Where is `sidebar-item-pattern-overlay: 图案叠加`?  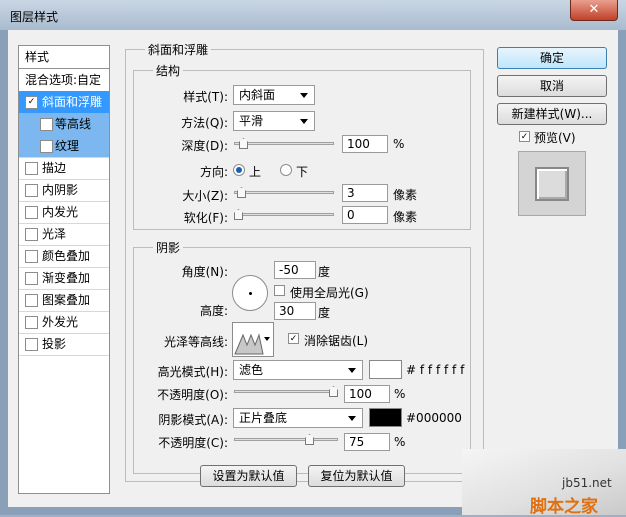
sidebar-item-pattern-overlay: 图案叠加 is located at coordinates (64, 300).